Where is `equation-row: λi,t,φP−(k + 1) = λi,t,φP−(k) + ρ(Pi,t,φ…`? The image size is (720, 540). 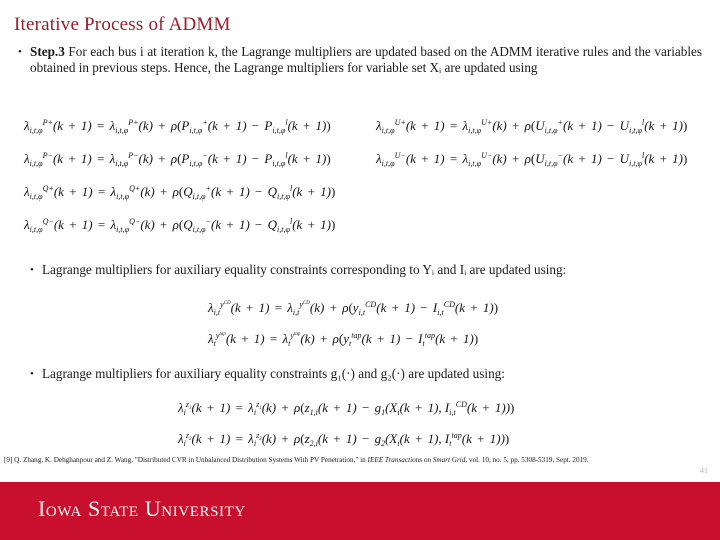
equation-row: λi,t,φP−(k + 1) = λi,t,φP−(k) + ρ(Pi,t,φ… is located at coordinates (369, 167).